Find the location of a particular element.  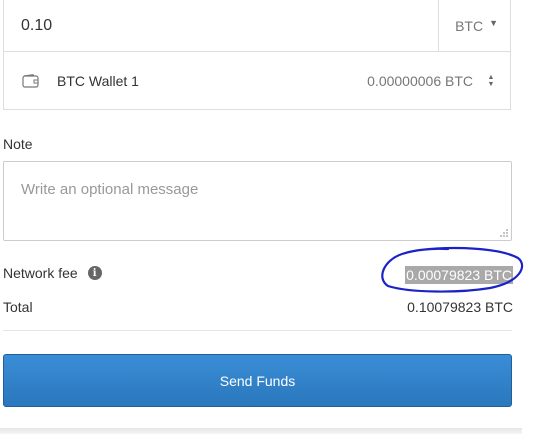

network-fee-text: Network fee is located at coordinates (40, 273).